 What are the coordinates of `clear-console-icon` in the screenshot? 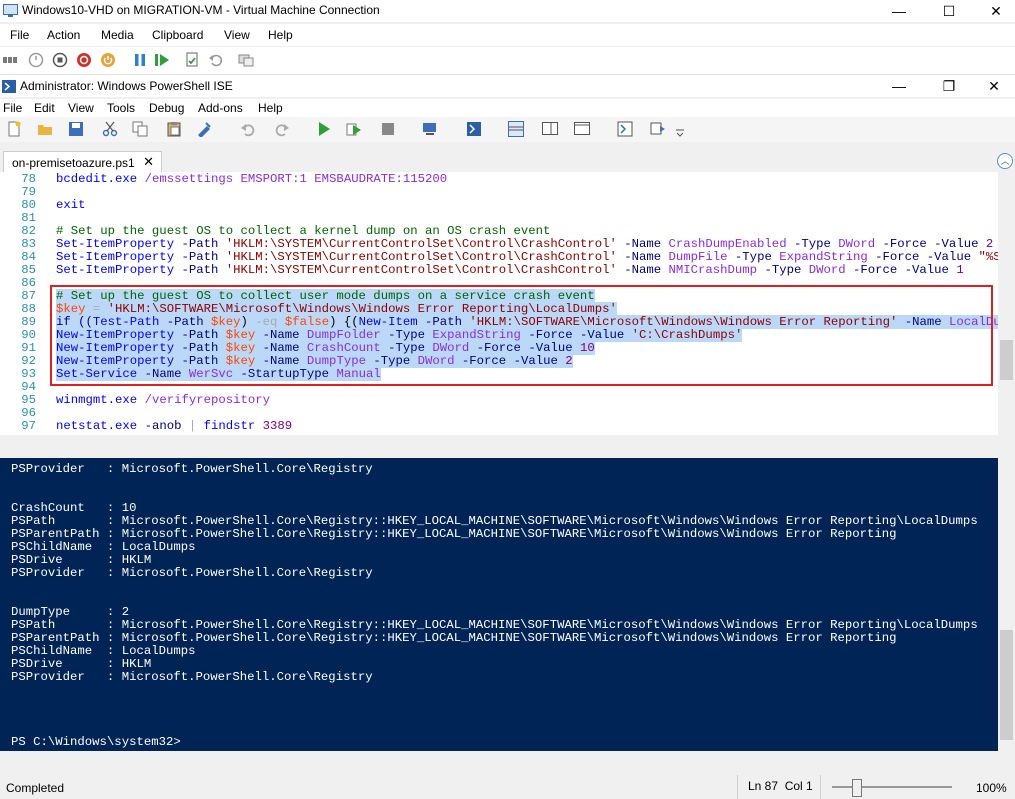 It's located at (204, 129).